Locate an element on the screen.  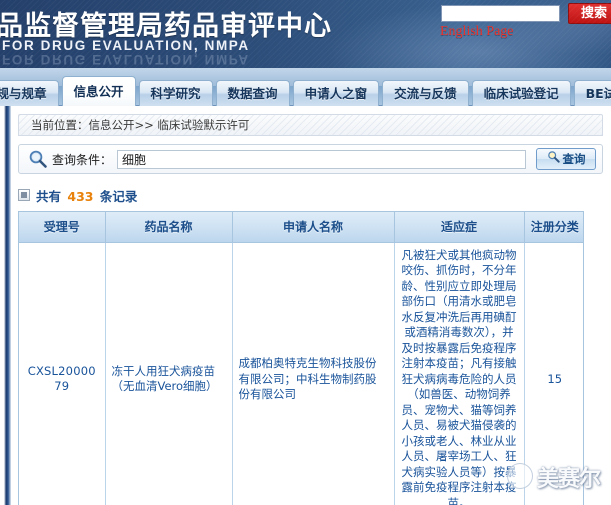
nav-tab-0: 法规与规章 is located at coordinates (29, 93).